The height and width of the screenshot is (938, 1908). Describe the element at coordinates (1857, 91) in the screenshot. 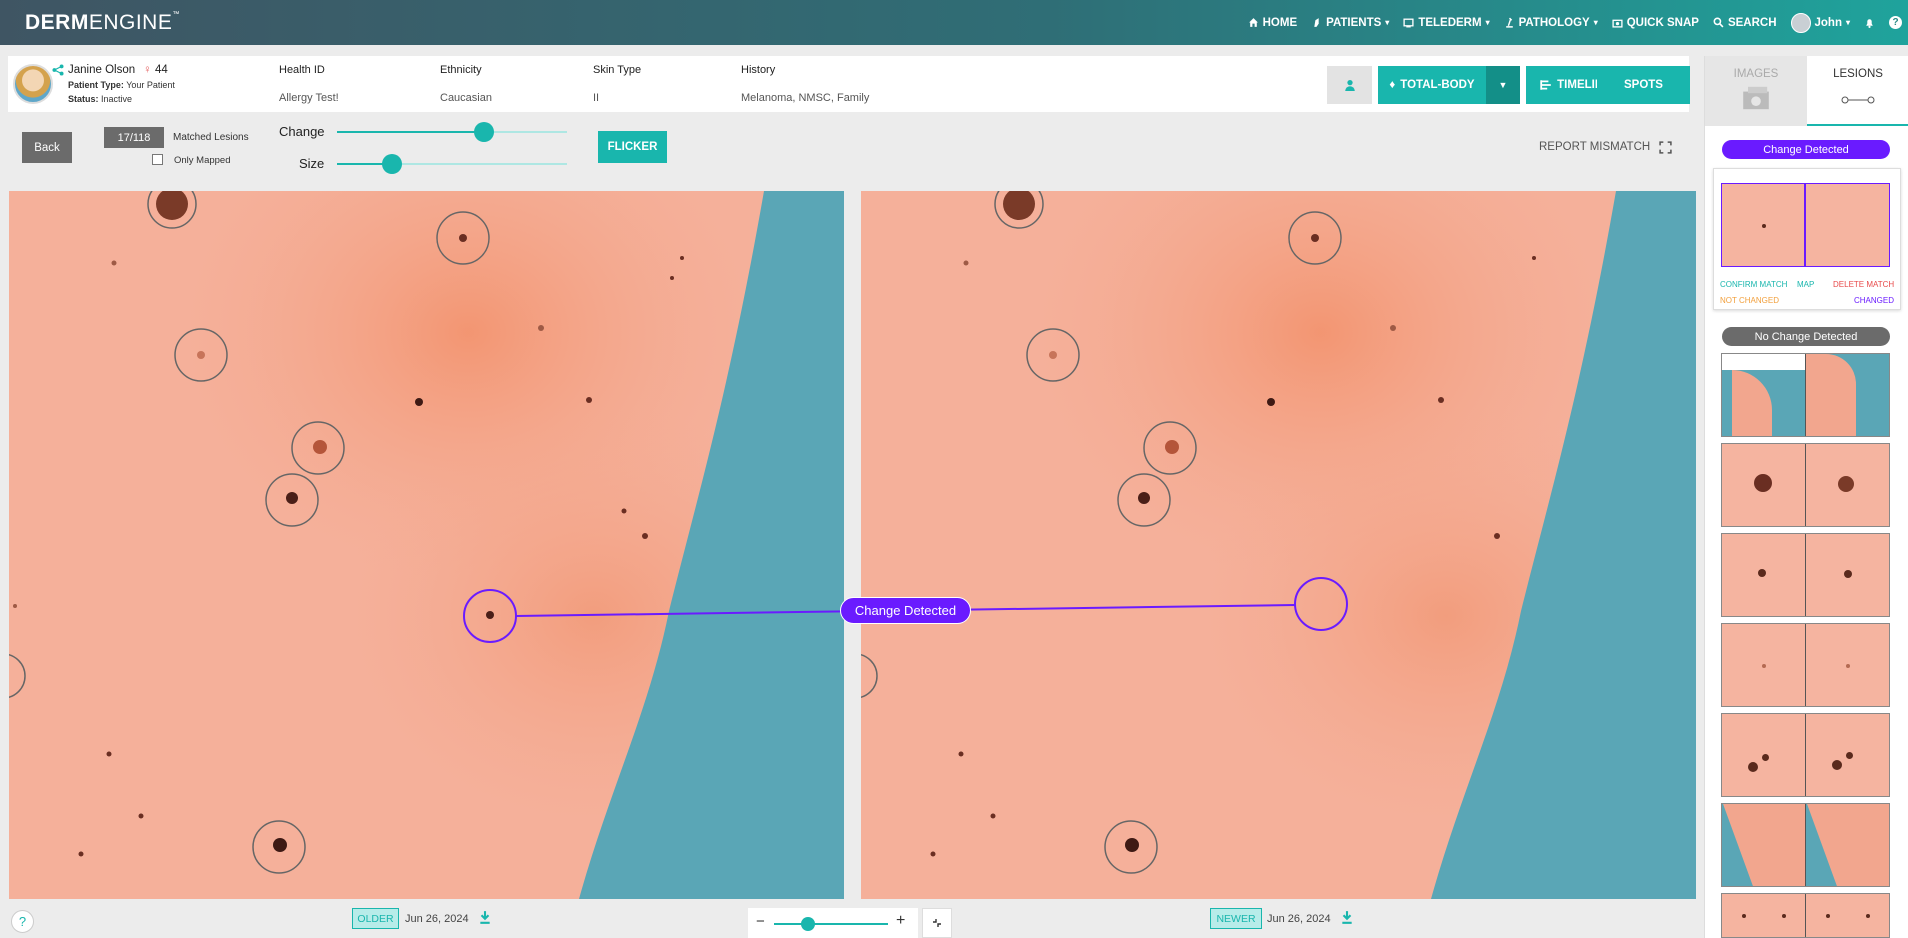

I see `tab-lesions: LESIONS` at that location.